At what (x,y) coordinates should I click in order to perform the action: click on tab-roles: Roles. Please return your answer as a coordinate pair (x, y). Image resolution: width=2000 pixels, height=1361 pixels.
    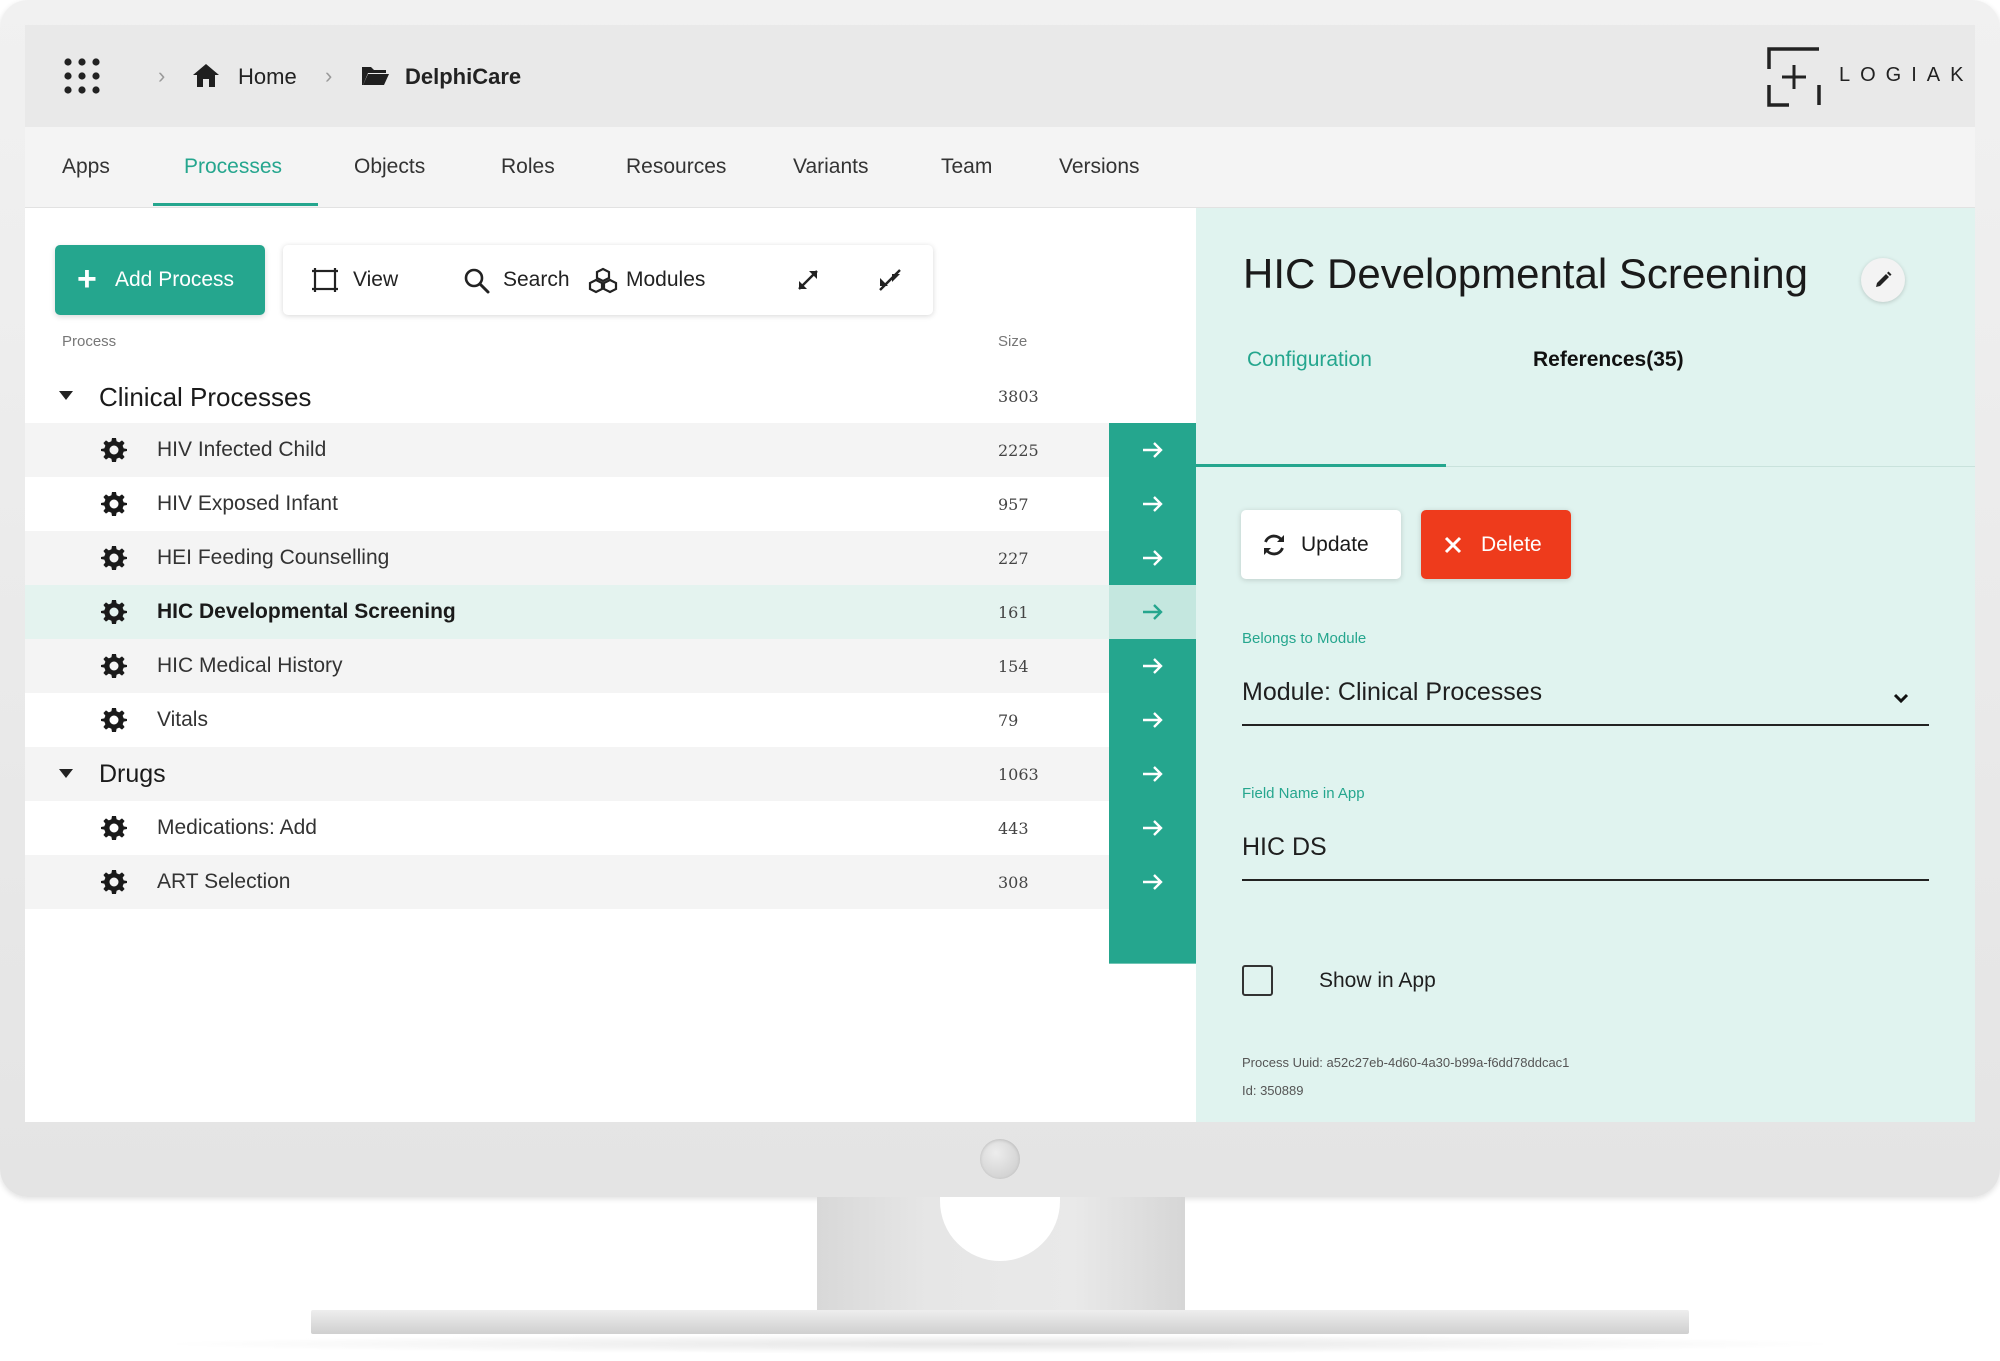
    Looking at the image, I should click on (528, 167).